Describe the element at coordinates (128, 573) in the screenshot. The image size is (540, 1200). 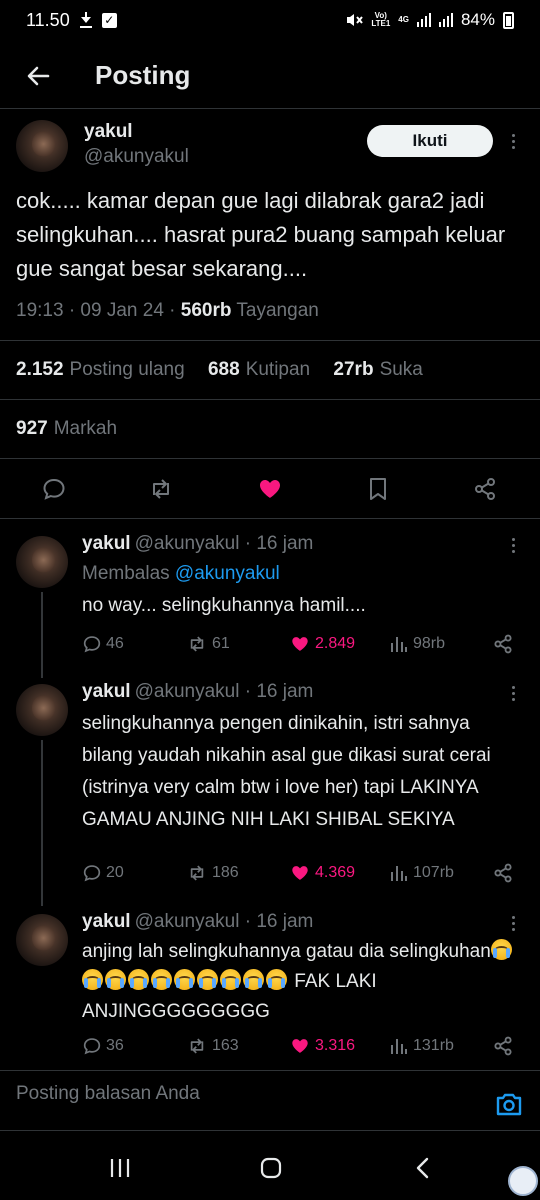
I see `replying-label: Membalas` at that location.